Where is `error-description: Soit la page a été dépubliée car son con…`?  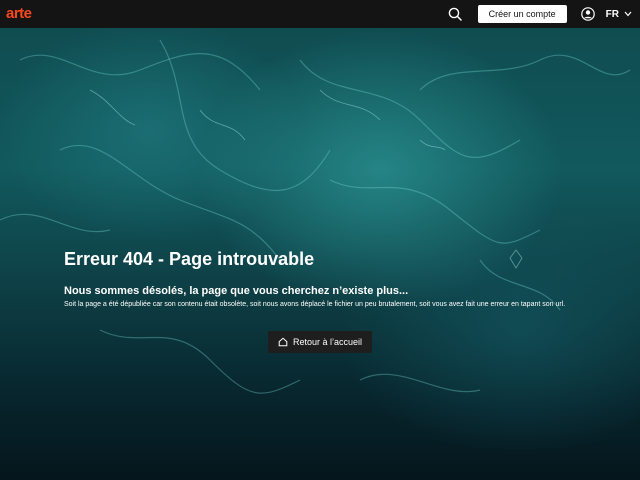 error-description: Soit la page a été dépubliée car son con… is located at coordinates (315, 304).